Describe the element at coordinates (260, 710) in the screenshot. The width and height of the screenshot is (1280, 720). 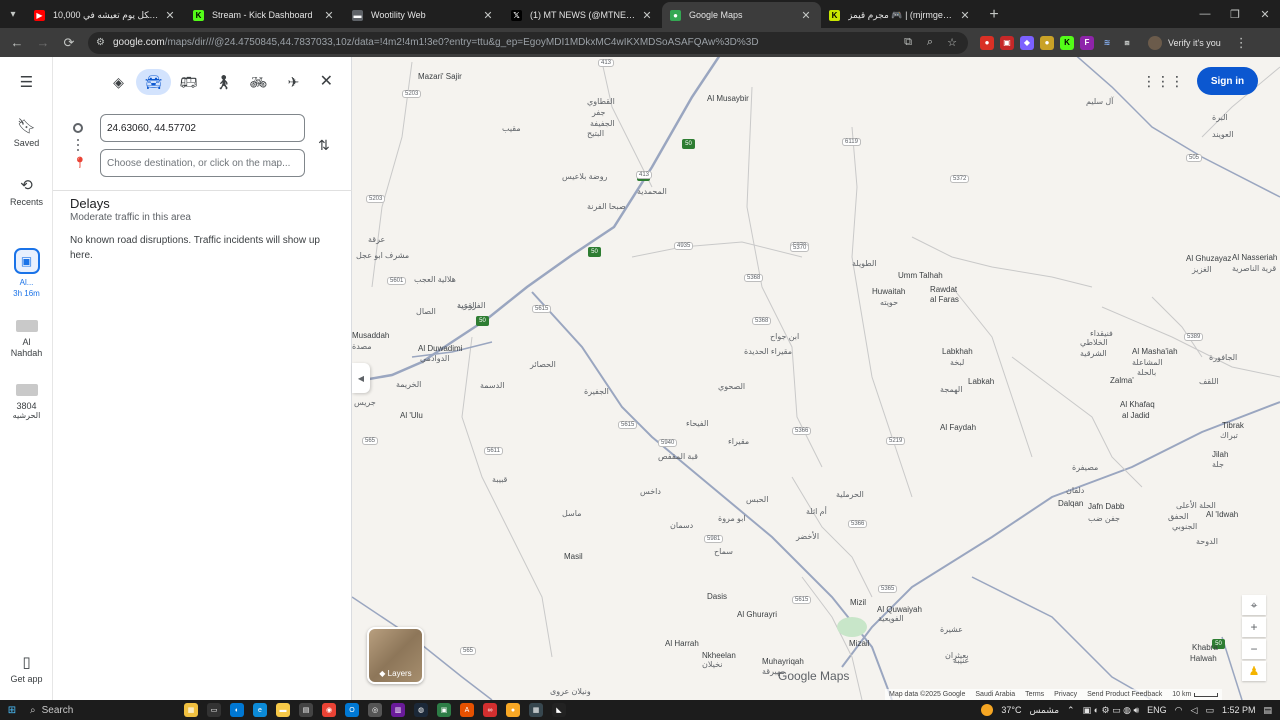
I see `edge-icon: e` at that location.